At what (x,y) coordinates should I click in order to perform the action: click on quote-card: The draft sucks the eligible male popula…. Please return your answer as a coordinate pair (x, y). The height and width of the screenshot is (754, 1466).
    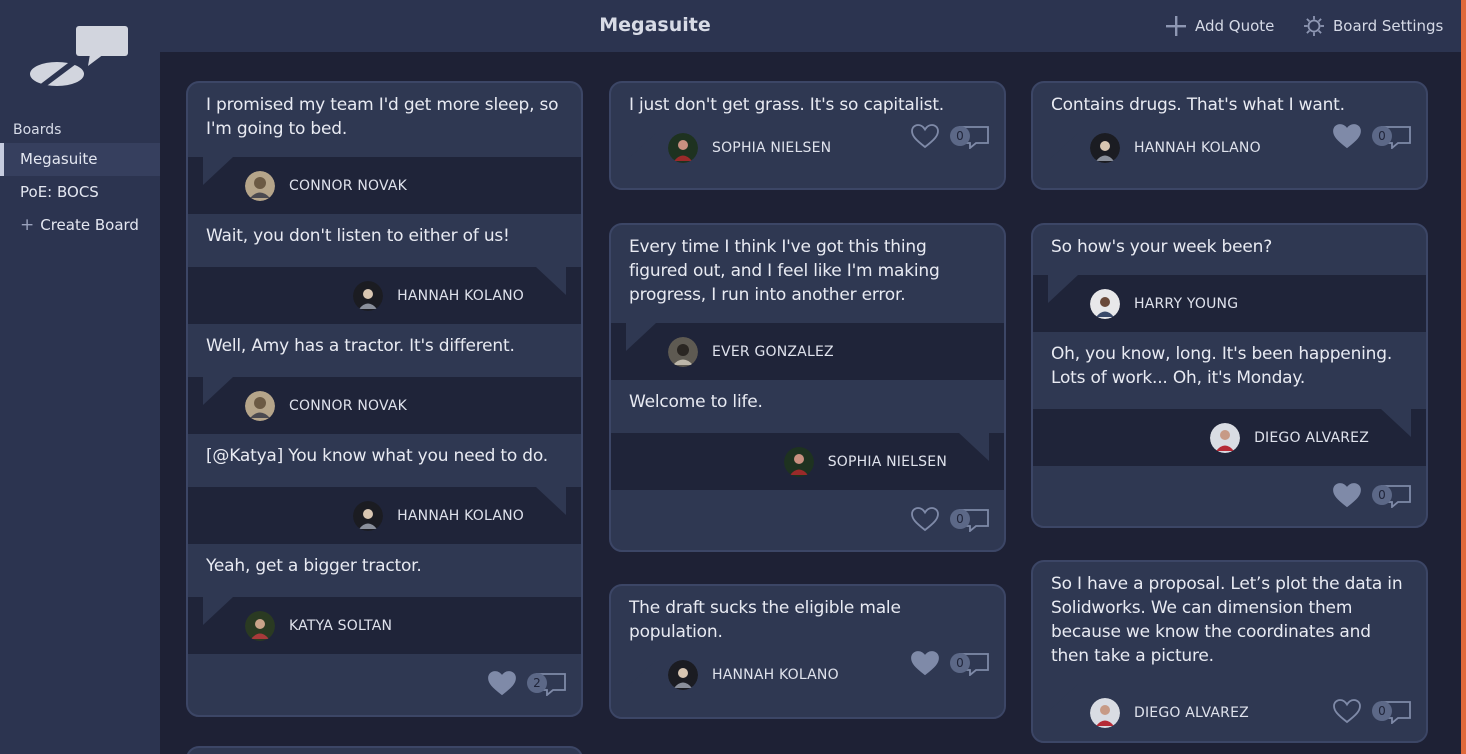
    Looking at the image, I should click on (807, 651).